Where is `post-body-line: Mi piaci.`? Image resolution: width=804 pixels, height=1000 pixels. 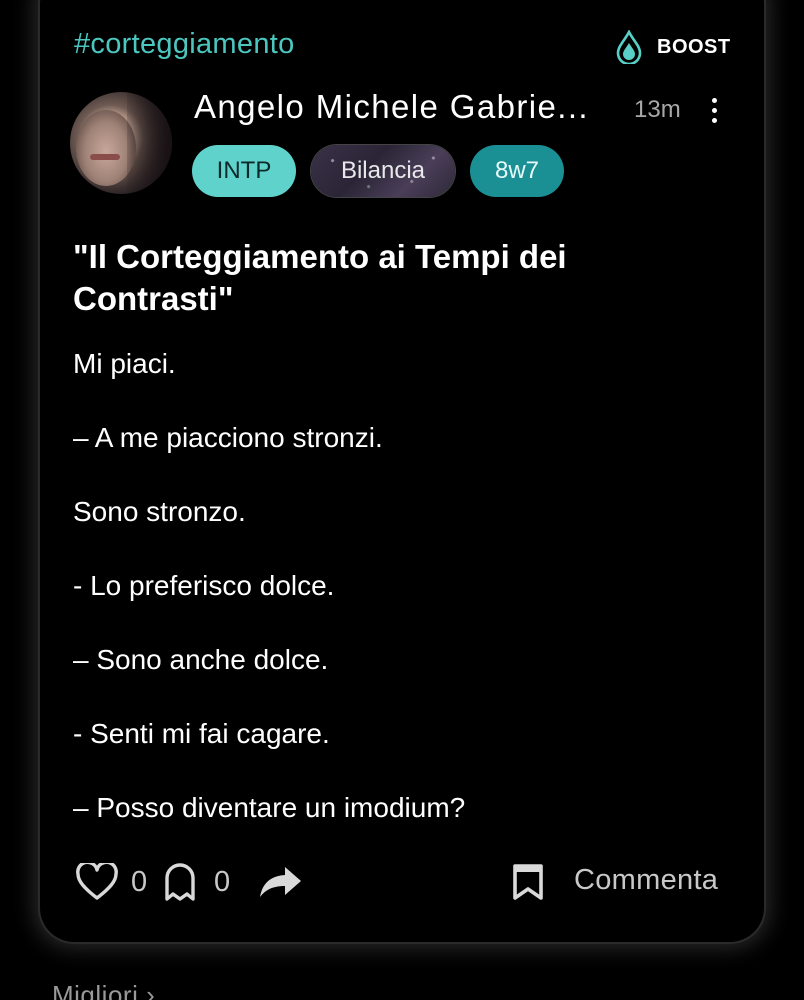
post-body-line: Mi piaci. is located at coordinates (124, 363).